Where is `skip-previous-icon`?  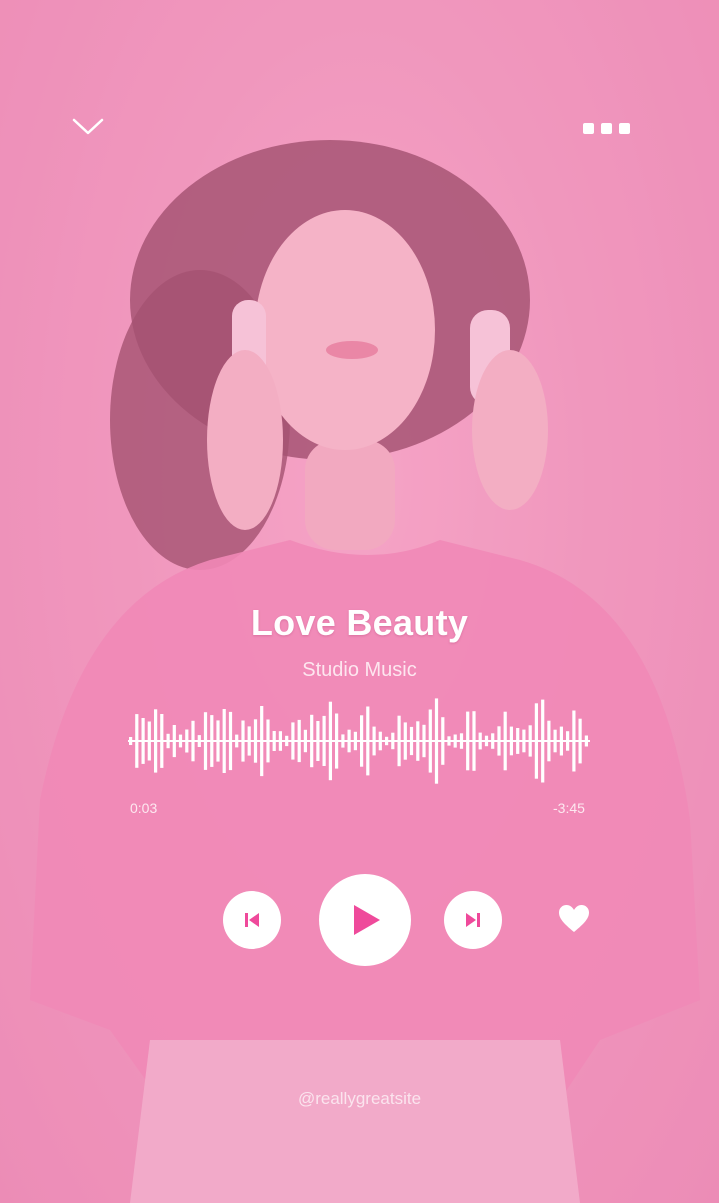 skip-previous-icon is located at coordinates (252, 920).